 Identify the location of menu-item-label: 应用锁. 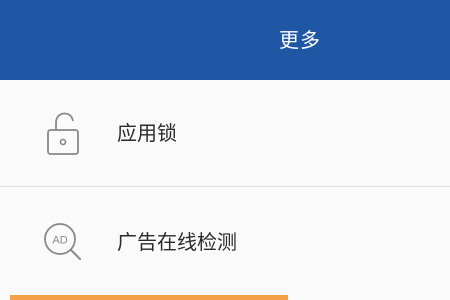
(147, 133).